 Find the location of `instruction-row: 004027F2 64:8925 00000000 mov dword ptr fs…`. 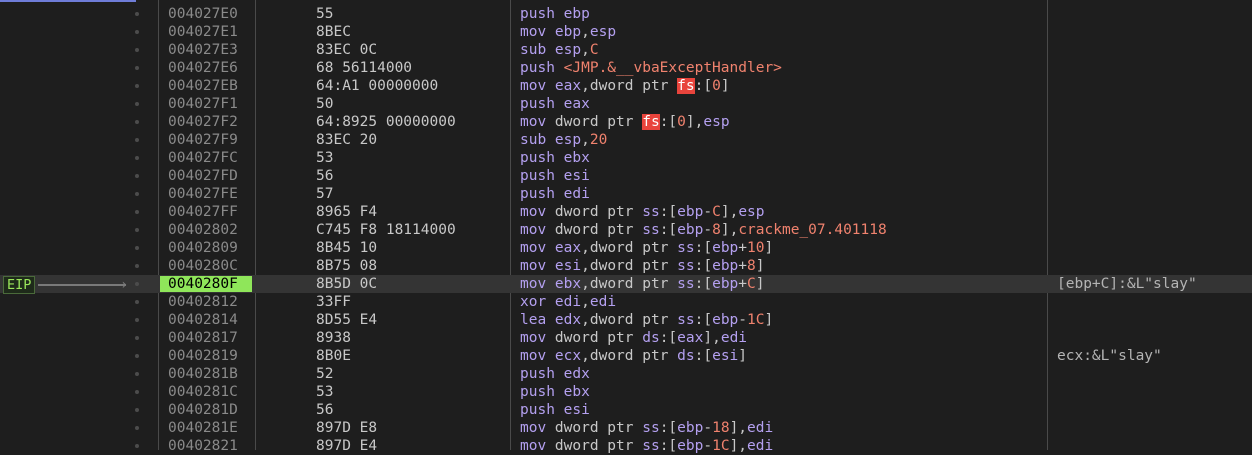

instruction-row: 004027F2 64:8925 00000000 mov dword ptr fs… is located at coordinates (626, 122).